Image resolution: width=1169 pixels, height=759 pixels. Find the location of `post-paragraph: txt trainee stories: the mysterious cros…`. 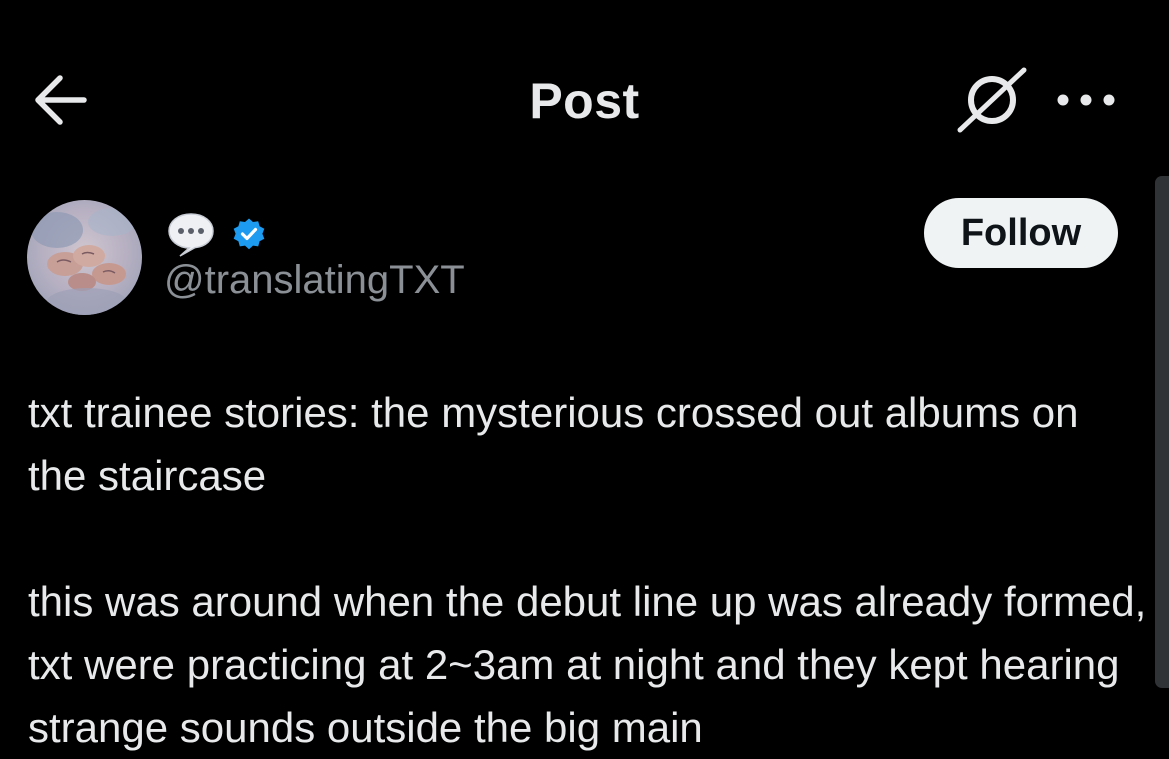

post-paragraph: txt trainee stories: the mysterious cros… is located at coordinates (553, 444).